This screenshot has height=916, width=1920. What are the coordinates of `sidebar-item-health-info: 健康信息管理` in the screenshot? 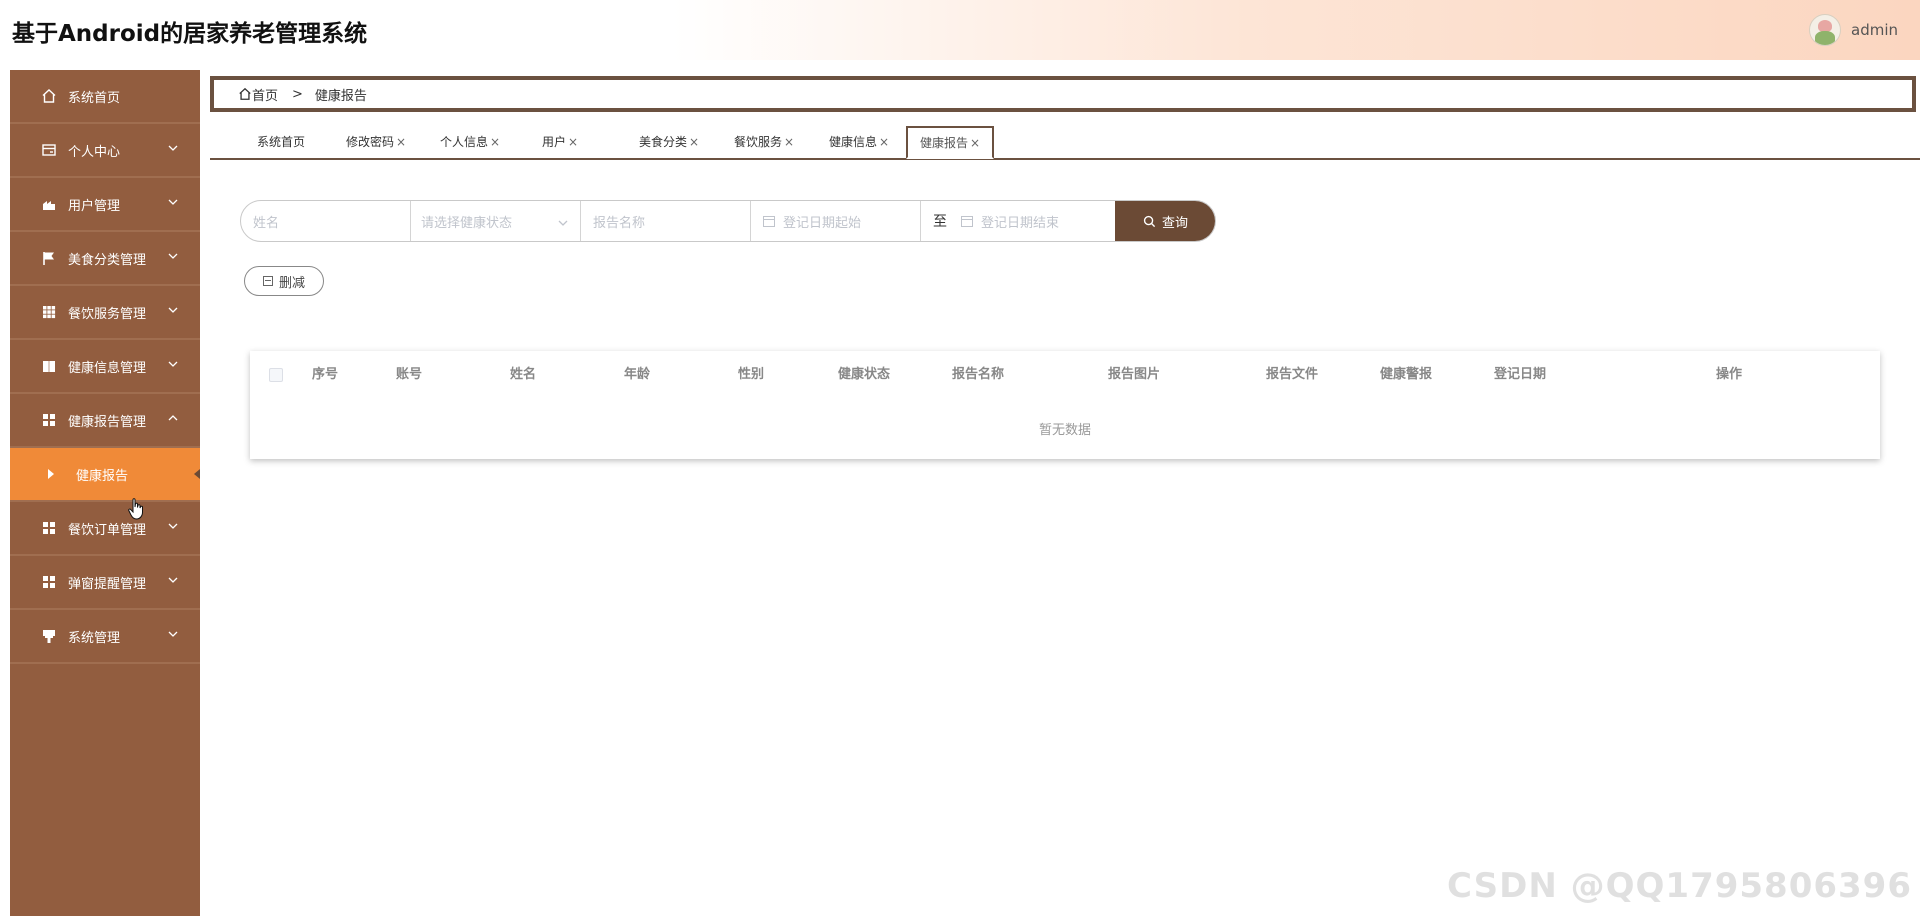 It's located at (105, 367).